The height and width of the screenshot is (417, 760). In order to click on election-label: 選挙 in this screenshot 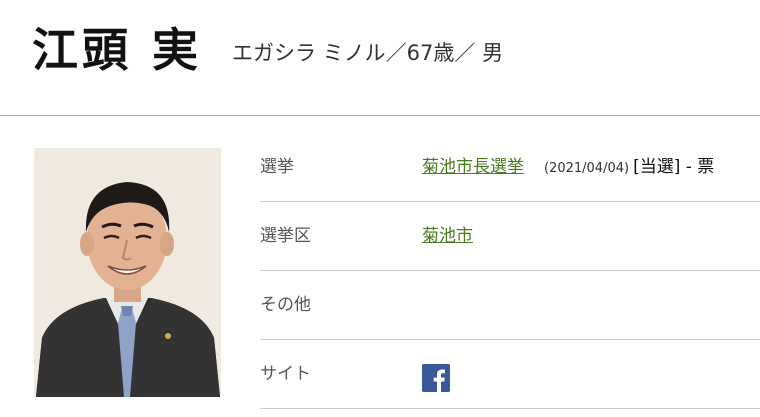, I will do `click(277, 167)`.